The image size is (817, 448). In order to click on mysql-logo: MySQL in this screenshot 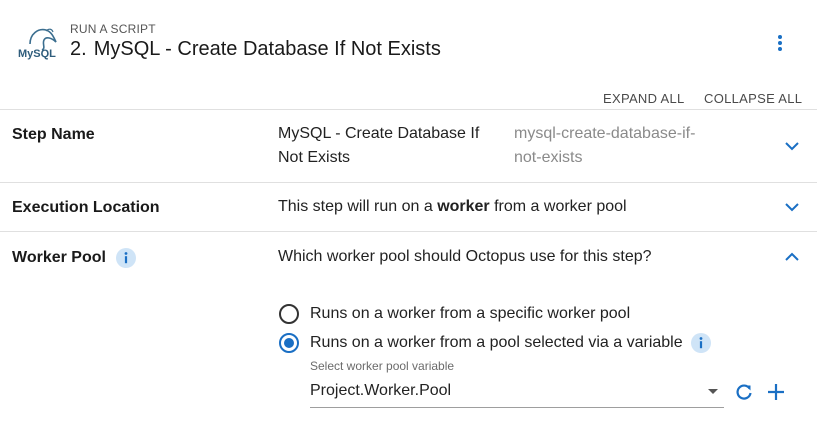, I will do `click(37, 44)`.